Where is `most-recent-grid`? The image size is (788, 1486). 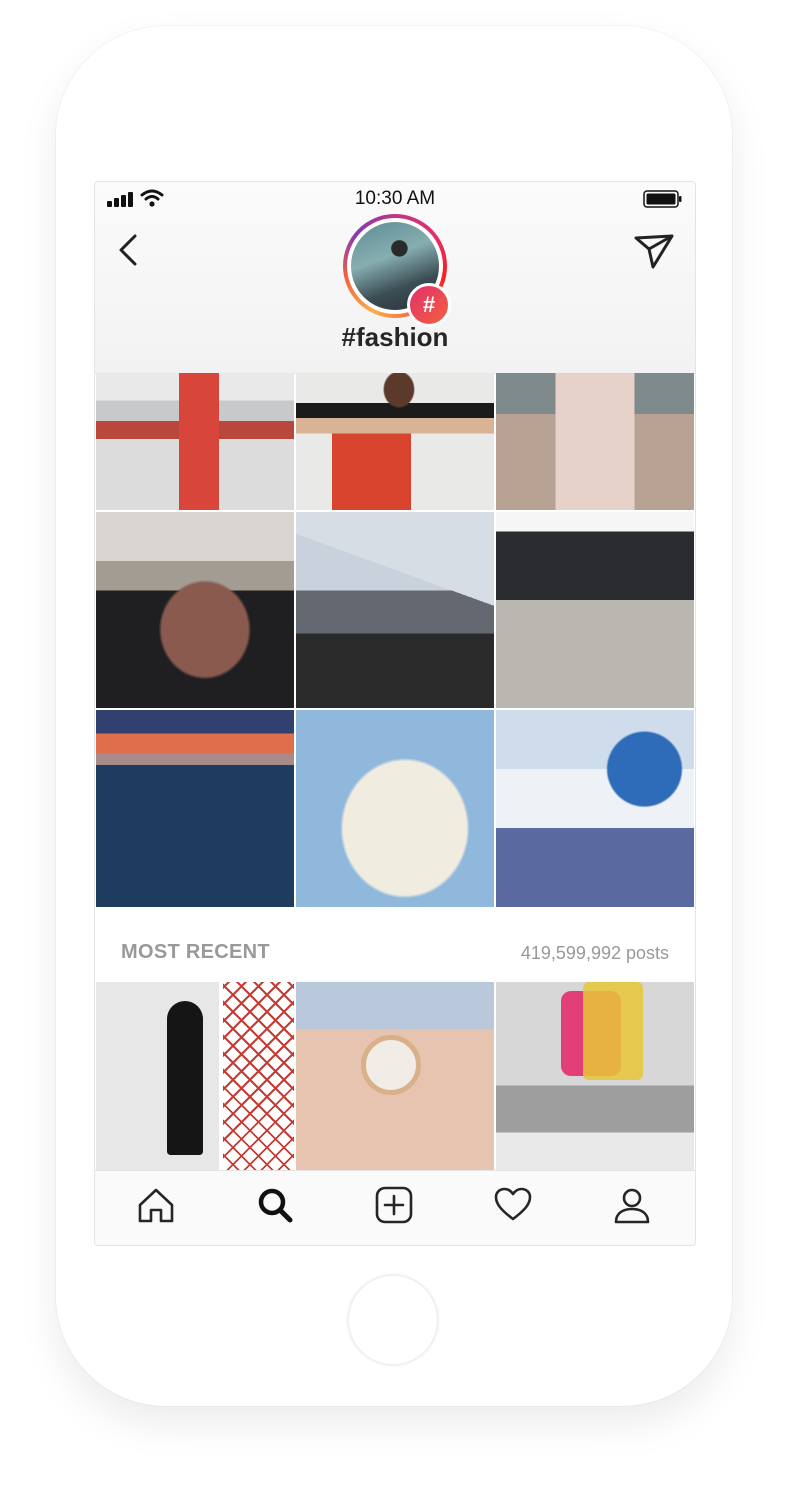
most-recent-grid is located at coordinates (395, 1076).